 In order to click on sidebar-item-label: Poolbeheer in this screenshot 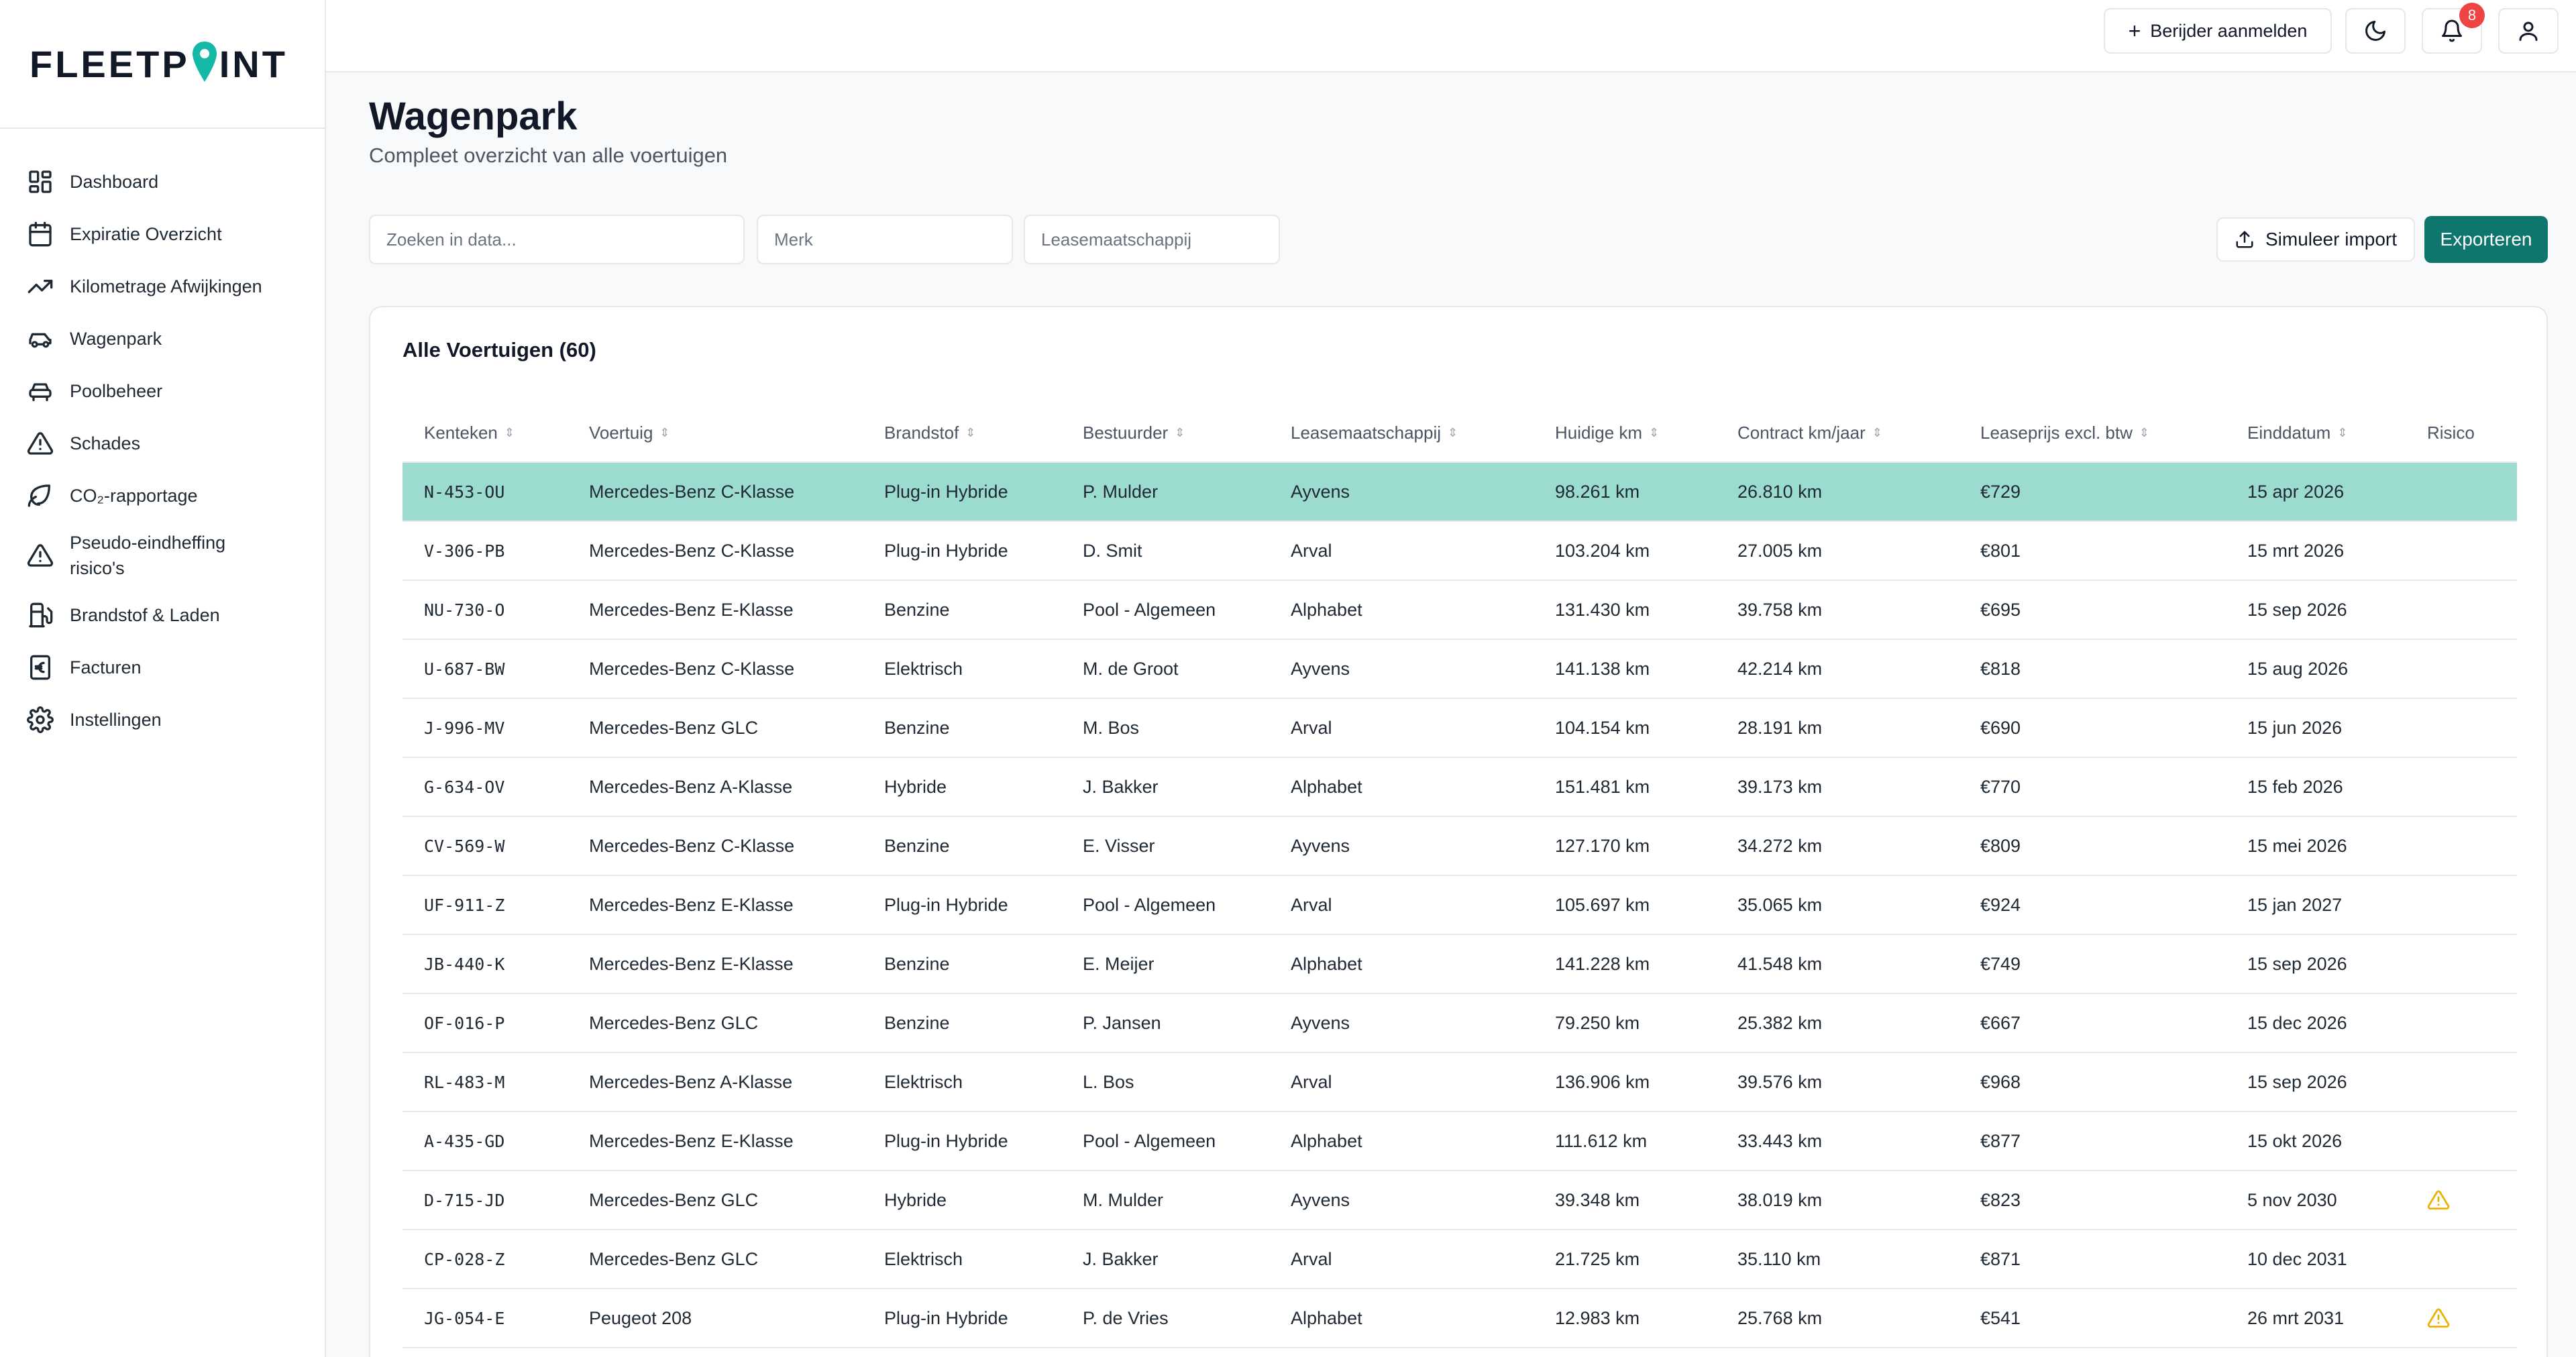, I will do `click(116, 391)`.